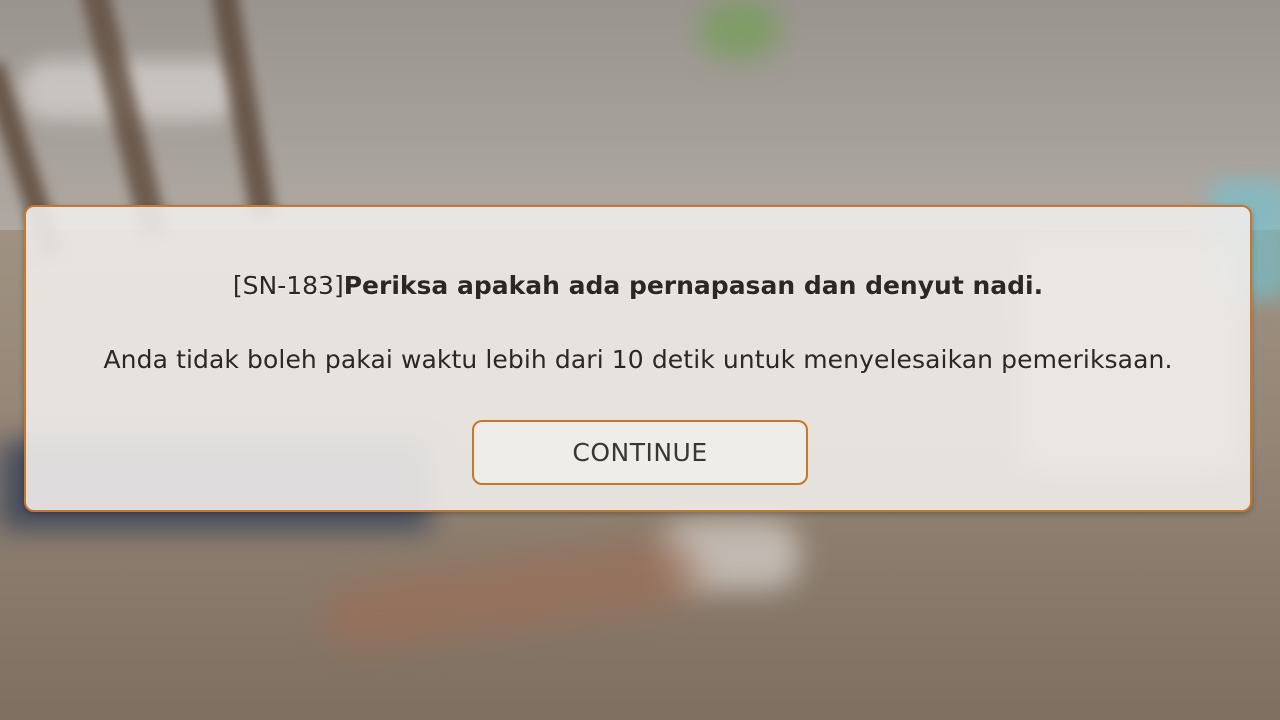 This screenshot has height=720, width=1280. I want to click on step-code: [SN-183], so click(288, 285).